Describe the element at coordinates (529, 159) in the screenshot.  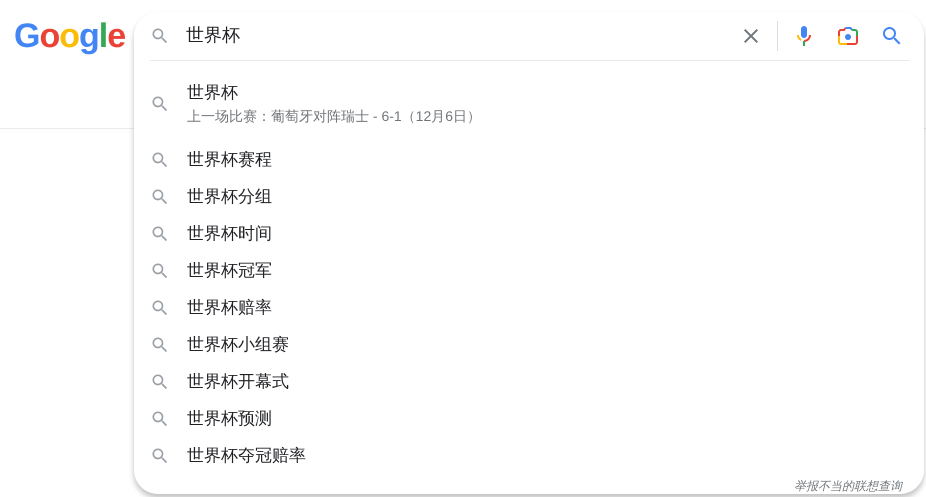
I see `suggestion-item: 世界杯赛程` at that location.